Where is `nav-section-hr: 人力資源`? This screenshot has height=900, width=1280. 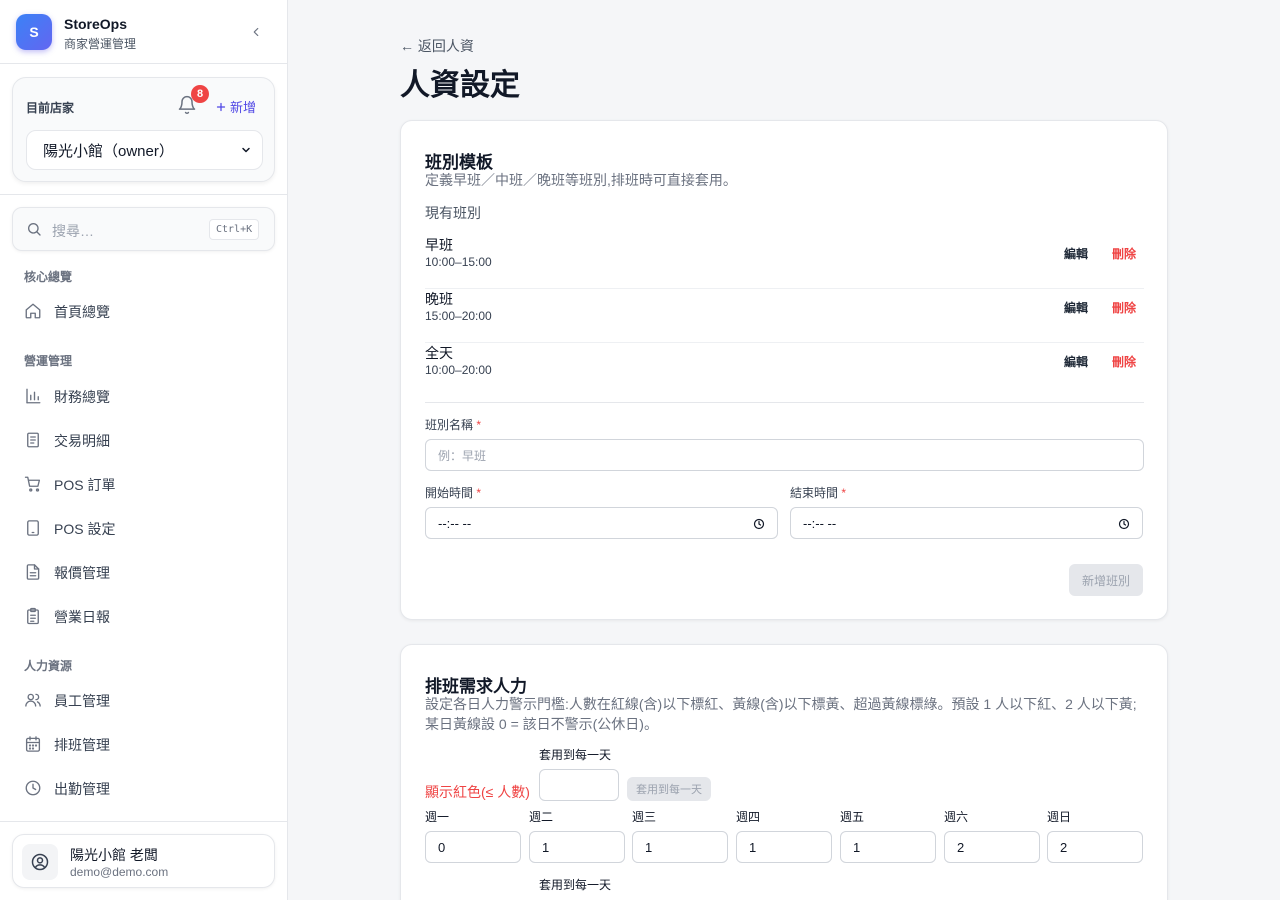
nav-section-hr: 人力資源 is located at coordinates (48, 666).